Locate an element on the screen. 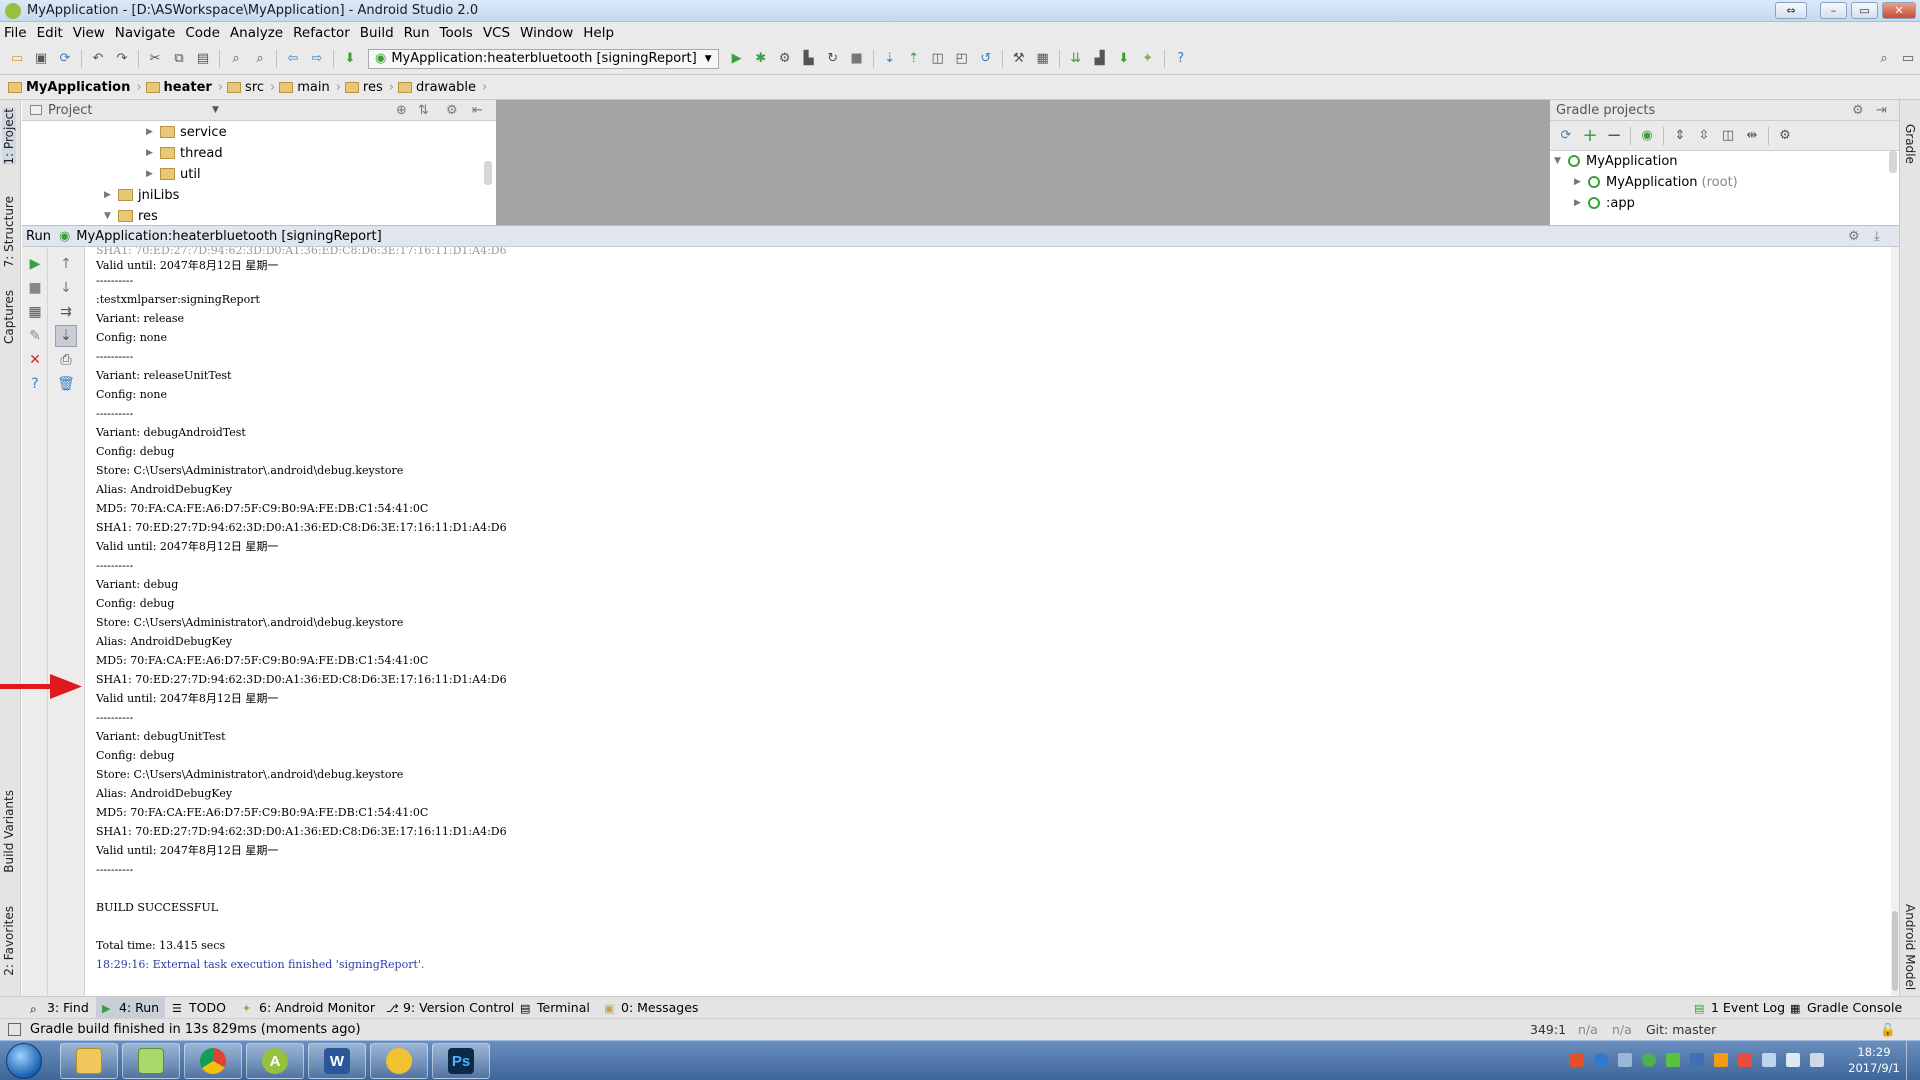 Image resolution: width=1920 pixels, height=1080 pixels. tab-captures: Captures is located at coordinates (9, 317).